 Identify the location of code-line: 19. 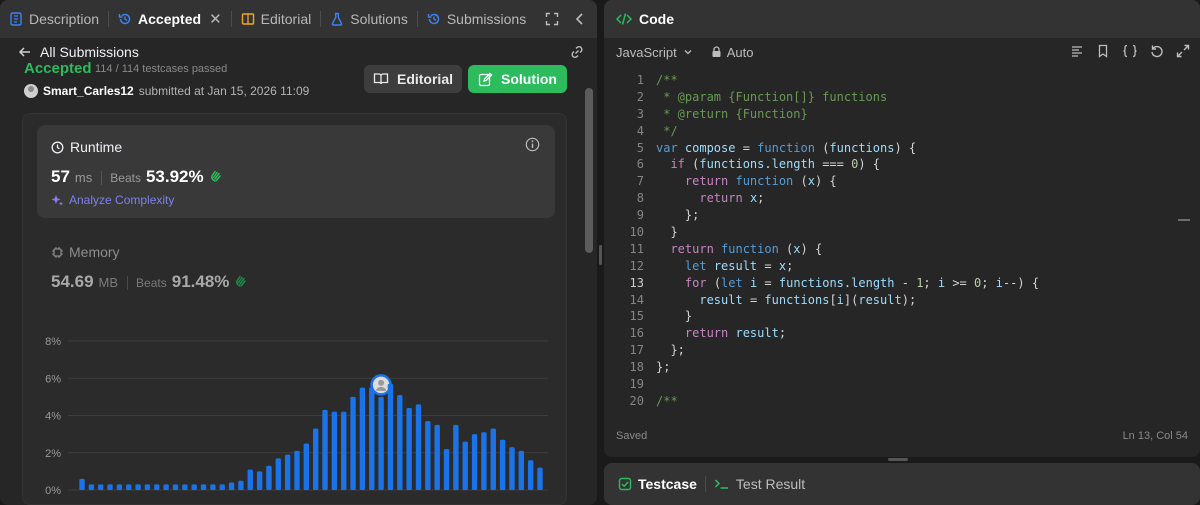
(902, 384).